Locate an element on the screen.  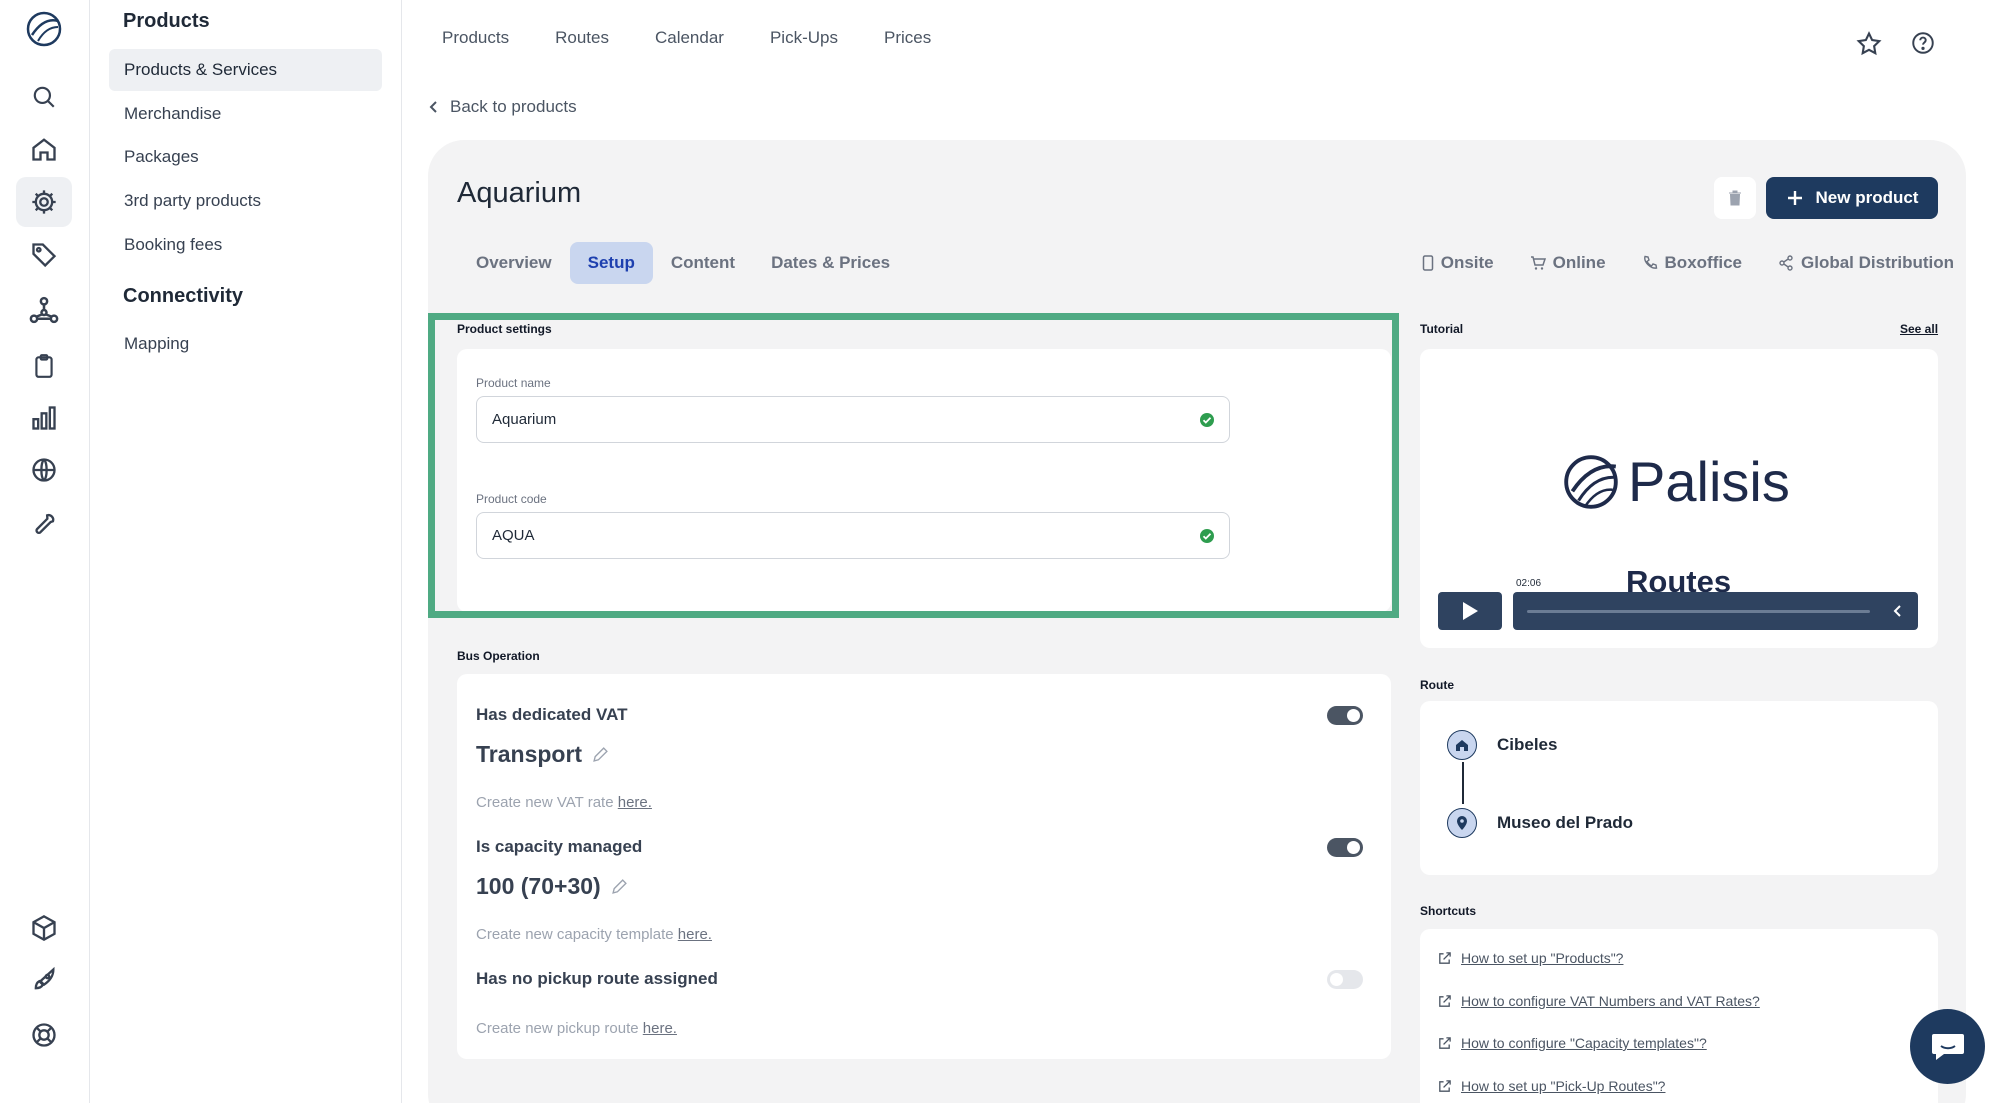
pickup-help: Create new pickup route here. is located at coordinates (576, 1028).